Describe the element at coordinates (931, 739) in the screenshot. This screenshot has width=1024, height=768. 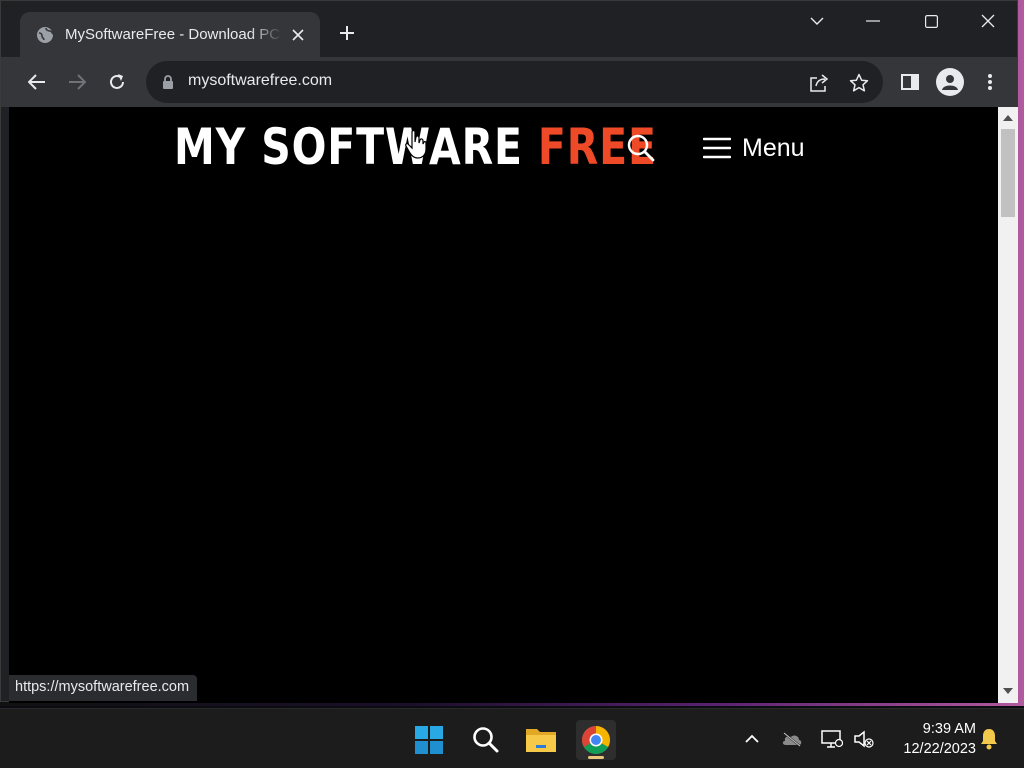
I see `taskbar-clock: 9:39 AM 12/22/2023` at that location.